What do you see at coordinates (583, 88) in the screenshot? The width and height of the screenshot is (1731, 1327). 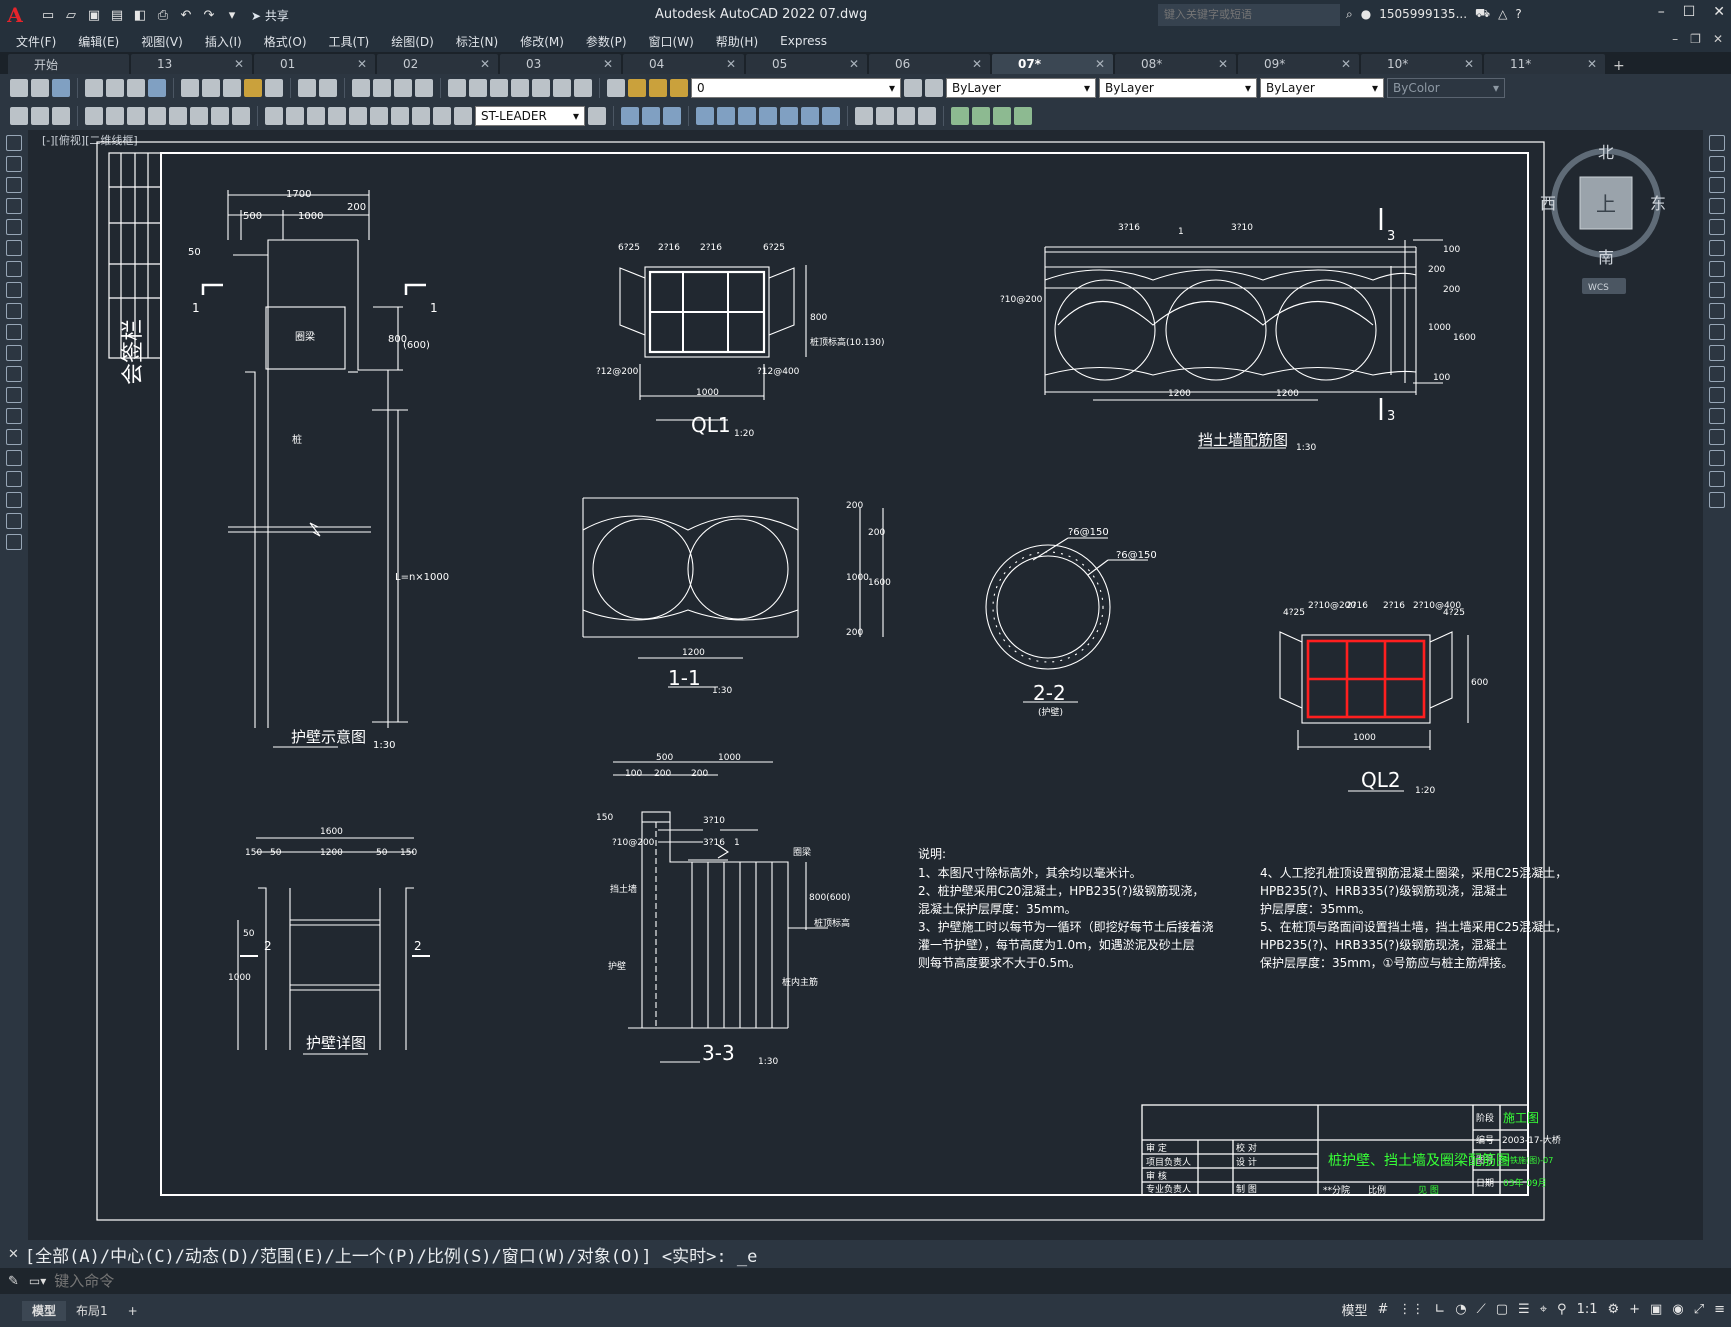 I see `help-icon` at bounding box center [583, 88].